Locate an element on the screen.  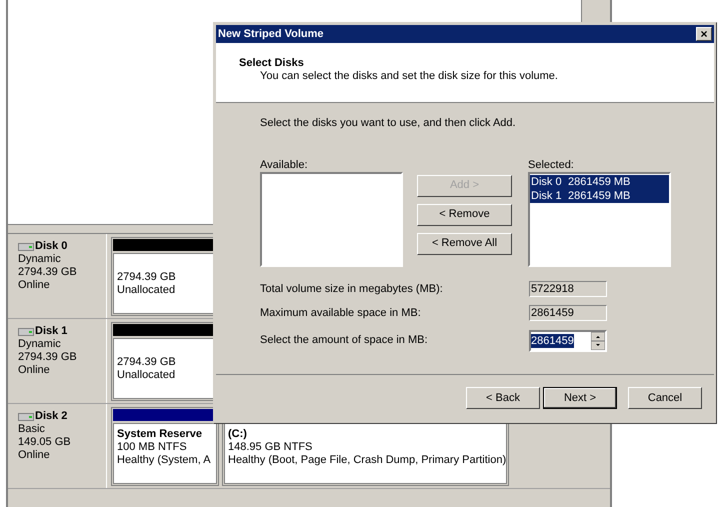
disk-name: Disk 0 is located at coordinates (51, 246).